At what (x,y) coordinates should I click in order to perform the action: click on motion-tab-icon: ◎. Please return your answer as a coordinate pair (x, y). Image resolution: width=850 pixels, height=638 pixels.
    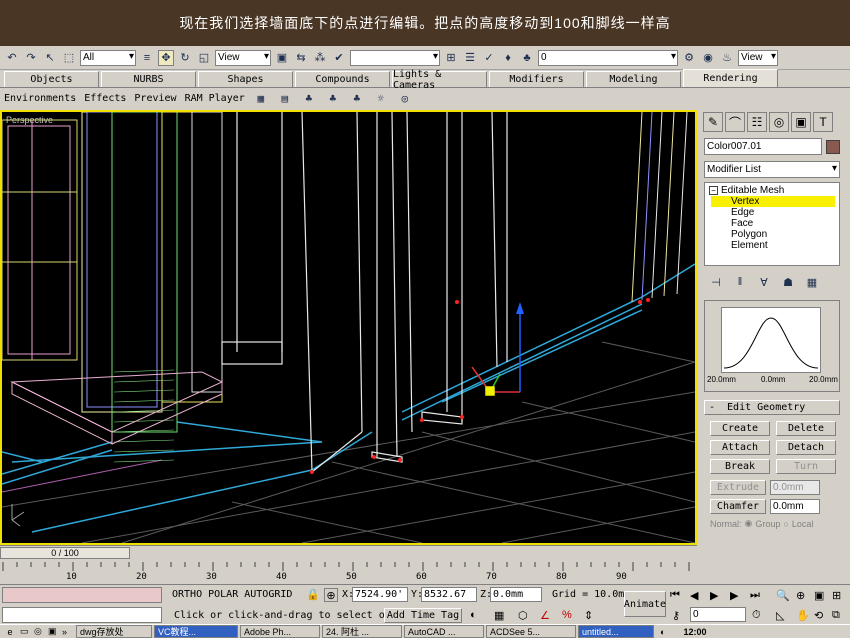
    Looking at the image, I should click on (779, 122).